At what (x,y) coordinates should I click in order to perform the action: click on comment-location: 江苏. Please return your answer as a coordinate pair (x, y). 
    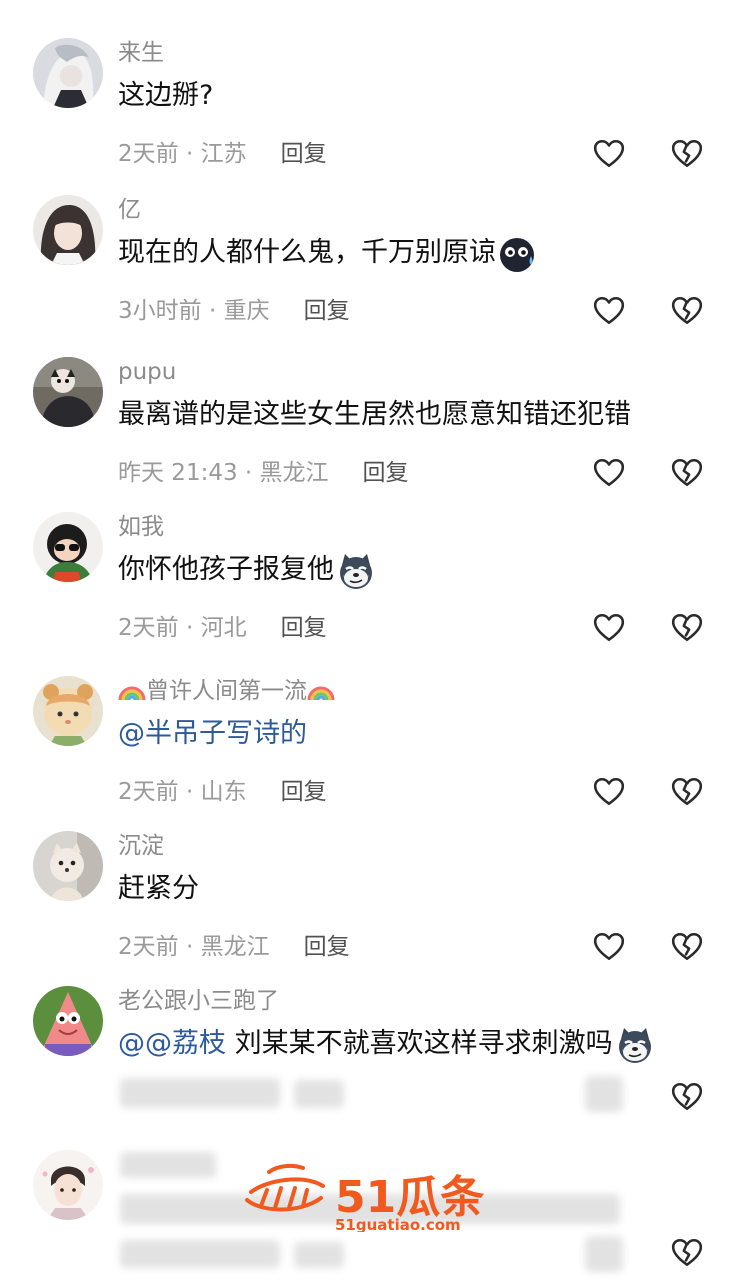
    Looking at the image, I should click on (223, 154).